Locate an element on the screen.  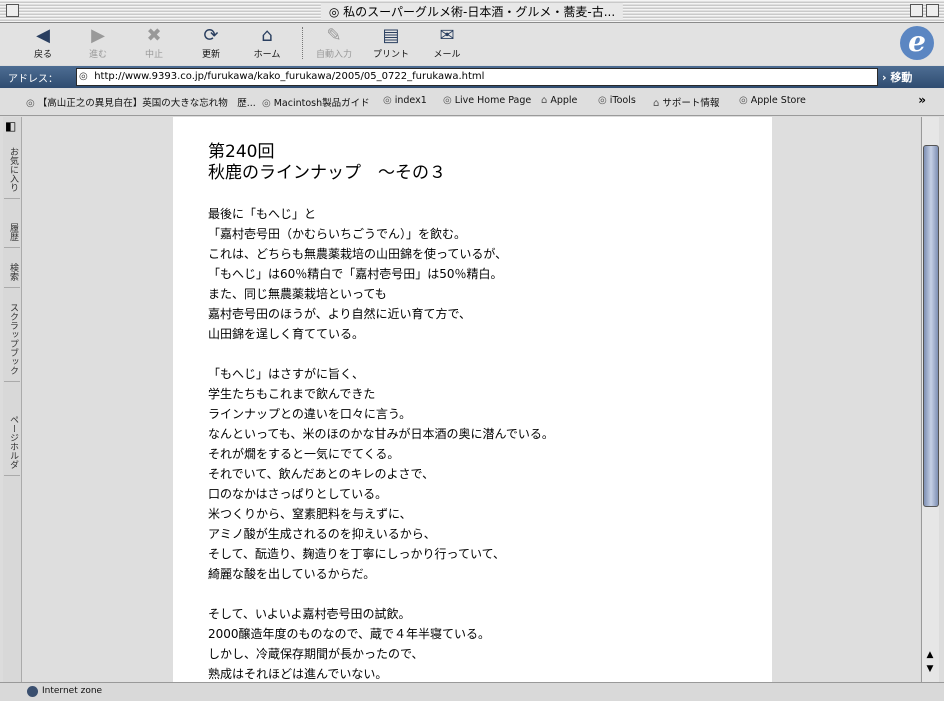
globe-icon: ◎ is located at coordinates (334, 12).